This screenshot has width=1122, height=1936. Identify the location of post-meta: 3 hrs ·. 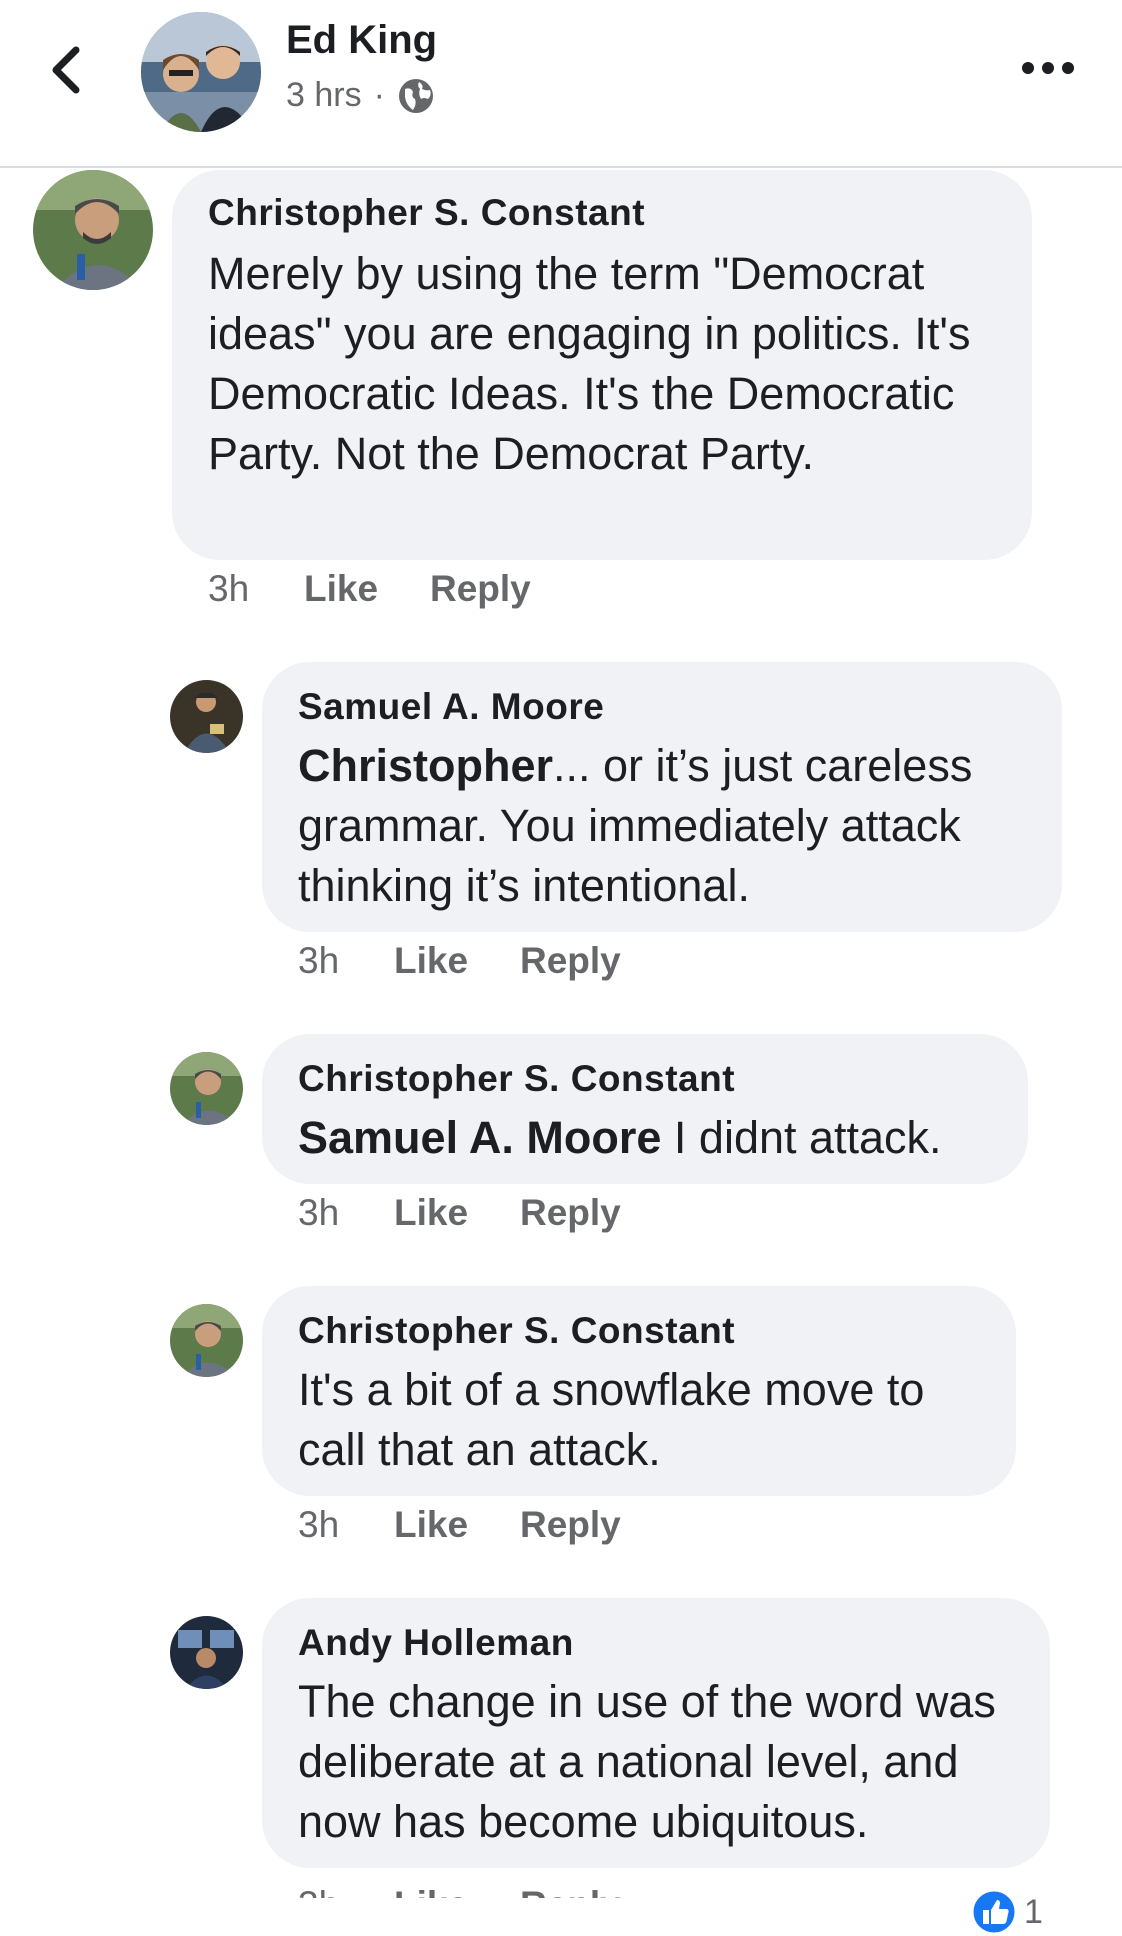
(360, 95).